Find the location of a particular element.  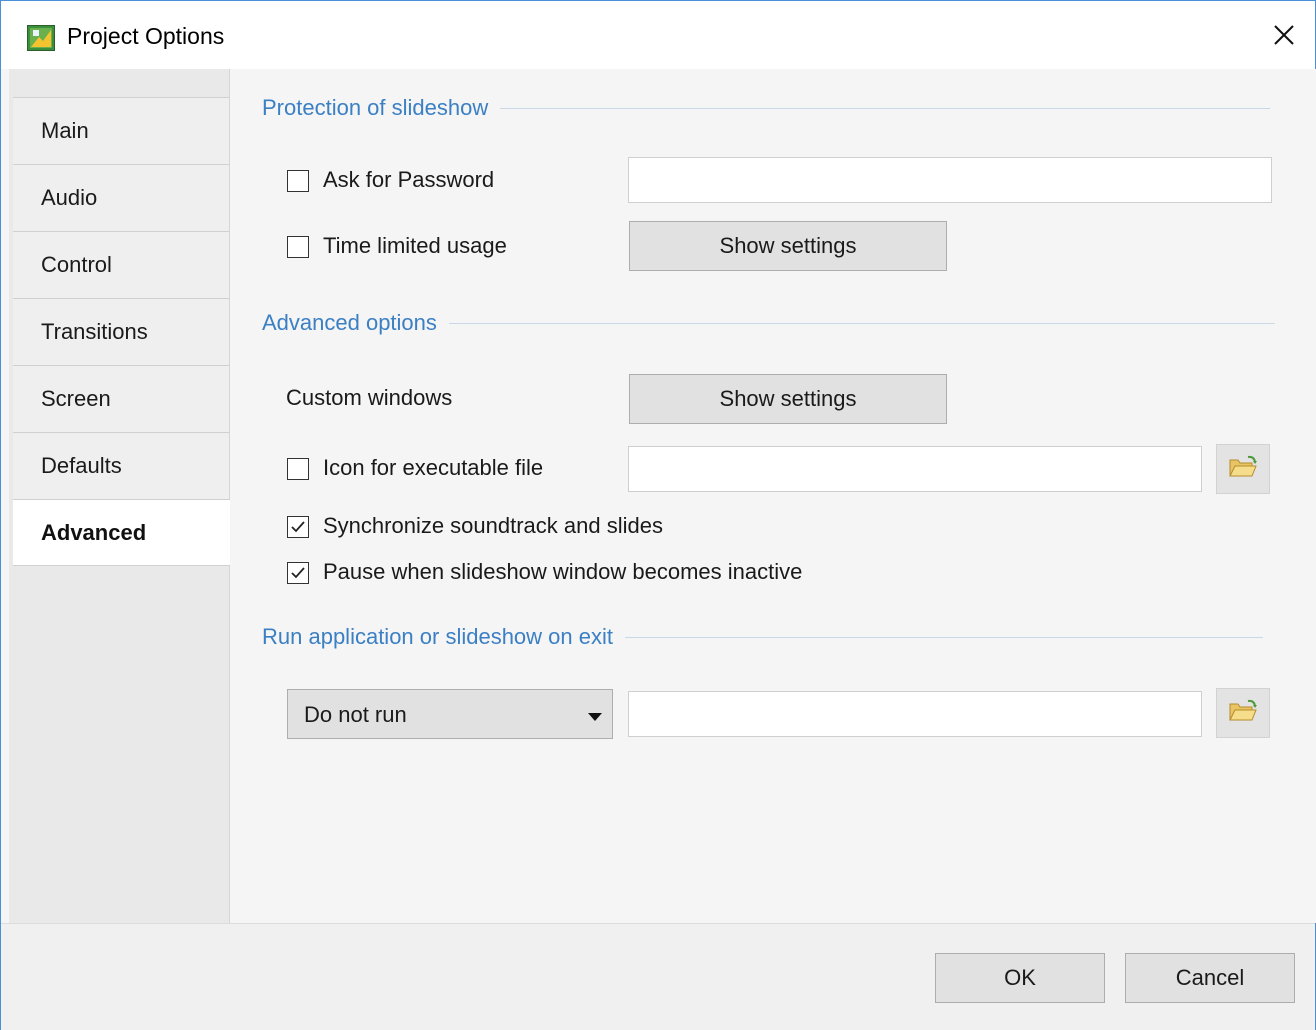

time-limited-label: Time limited usage is located at coordinates (415, 245).